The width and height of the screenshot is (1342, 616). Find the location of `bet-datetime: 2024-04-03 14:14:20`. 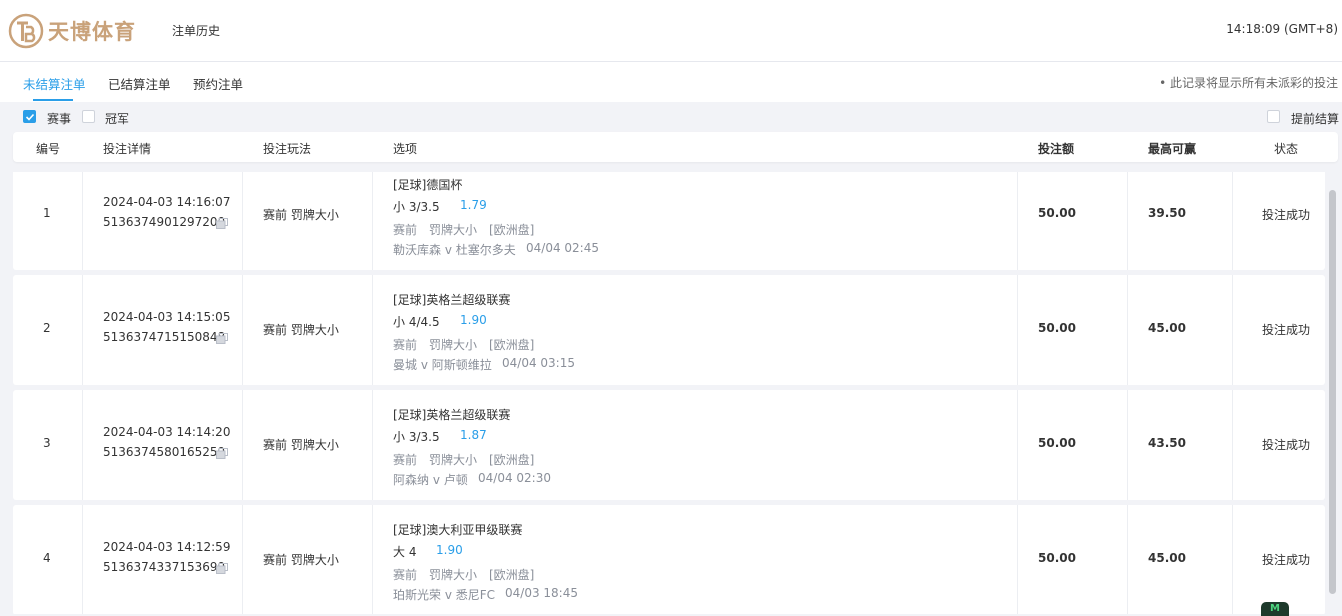

bet-datetime: 2024-04-03 14:14:20 is located at coordinates (167, 432).